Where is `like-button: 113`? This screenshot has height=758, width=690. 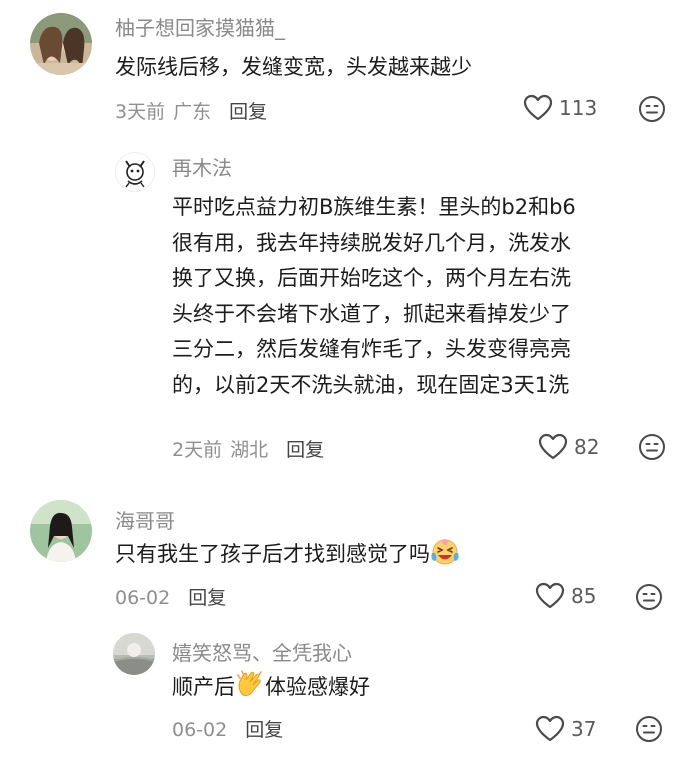 like-button: 113 is located at coordinates (560, 108).